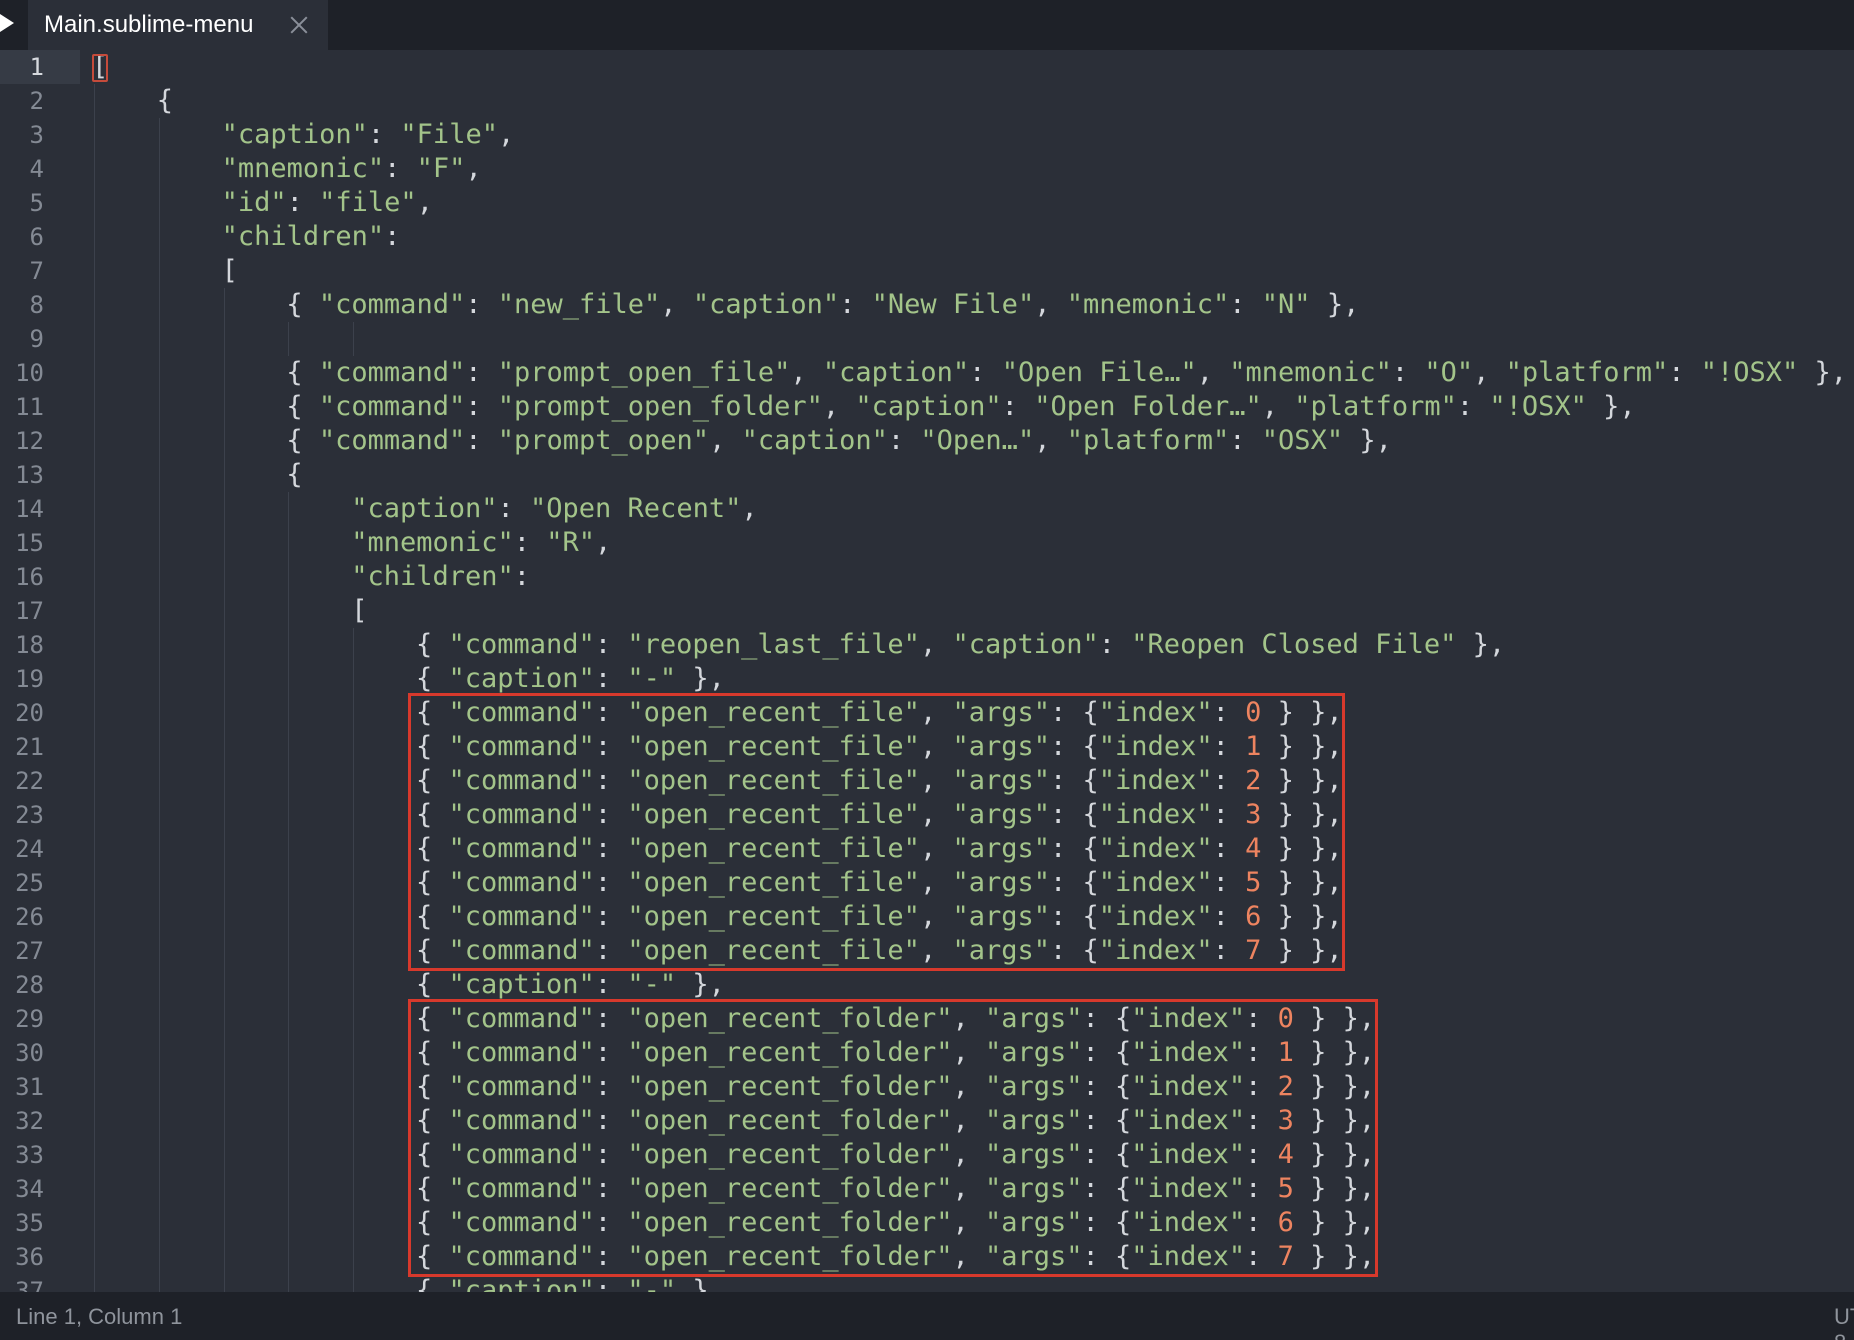  Describe the element at coordinates (29, 577) in the screenshot. I see `line-number: 16` at that location.